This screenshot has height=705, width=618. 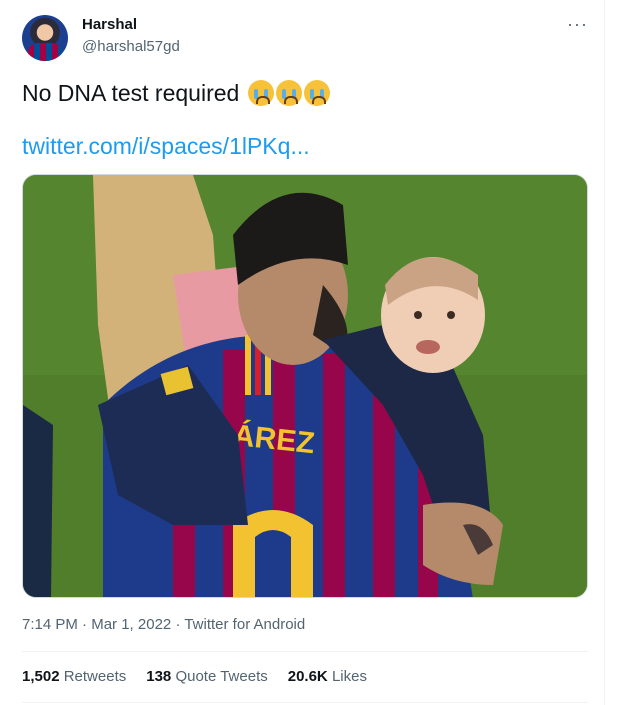 I want to click on tweet-date: Mar 1, 2022, so click(x=131, y=624).